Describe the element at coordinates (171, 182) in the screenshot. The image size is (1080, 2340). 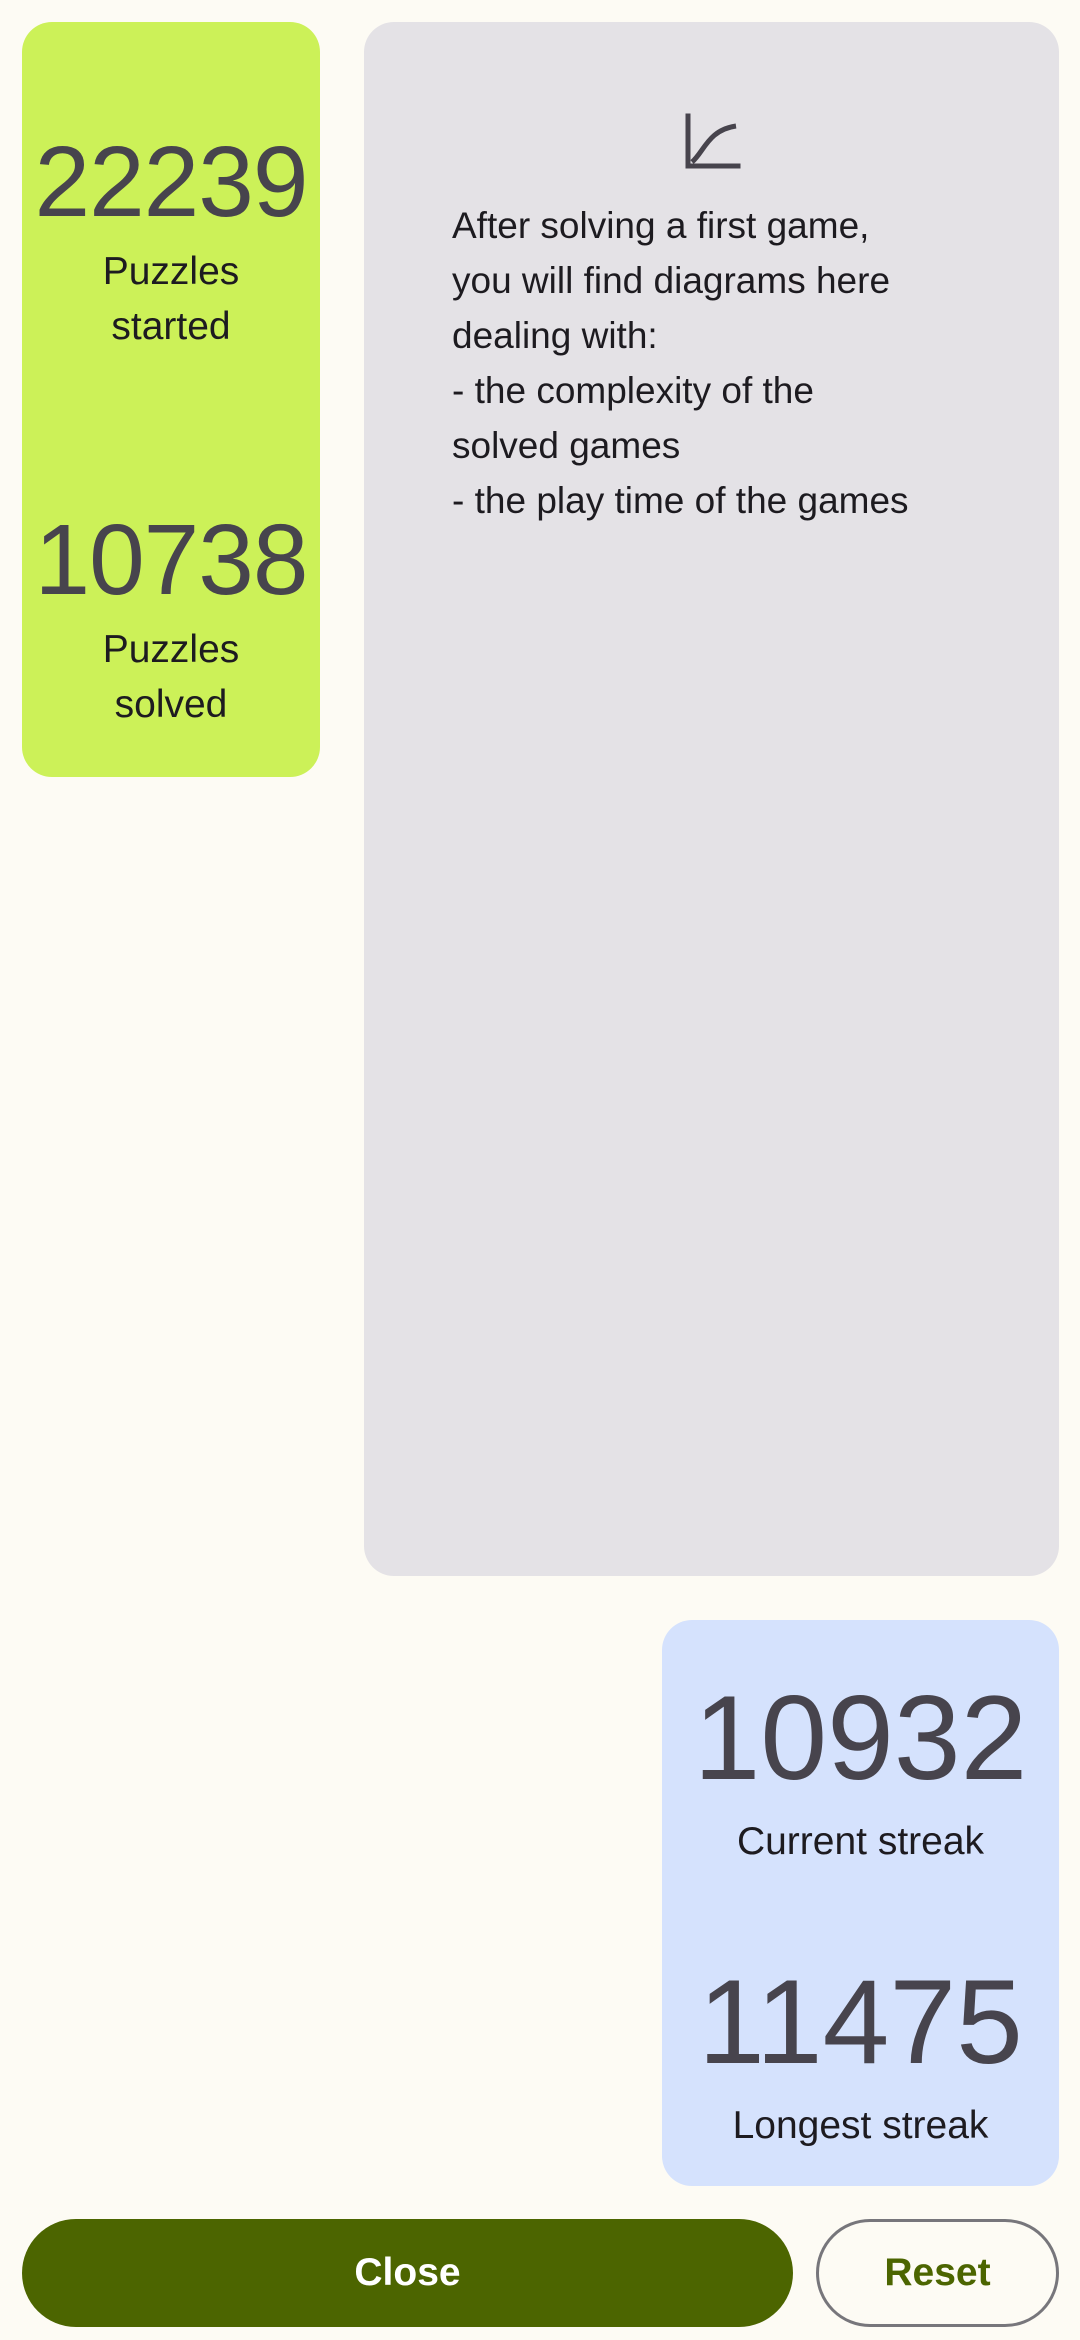
I see `puzzles-started-value: 22239` at that location.